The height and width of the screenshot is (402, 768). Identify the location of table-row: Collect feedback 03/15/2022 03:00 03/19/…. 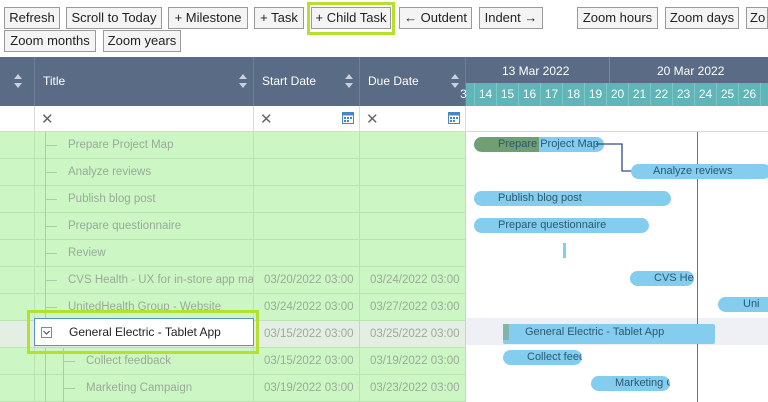
(233, 361).